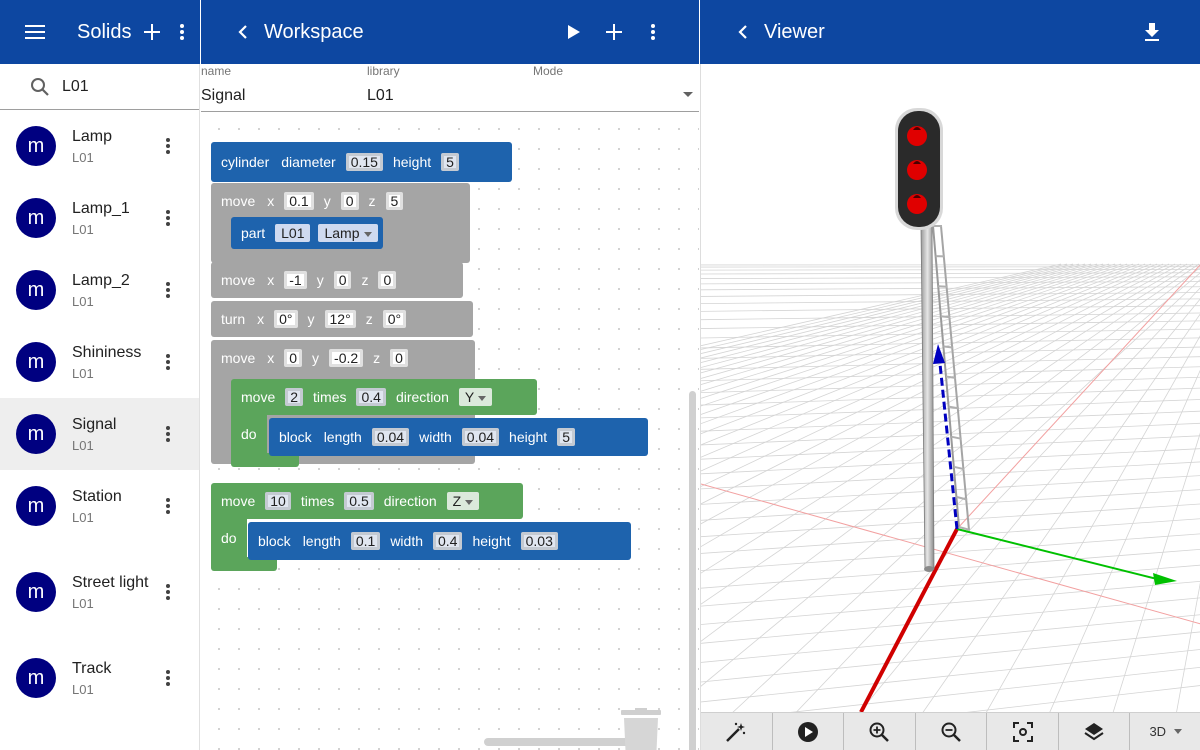 The image size is (1200, 750). What do you see at coordinates (743, 32) in the screenshot?
I see `viewer-back-button` at bounding box center [743, 32].